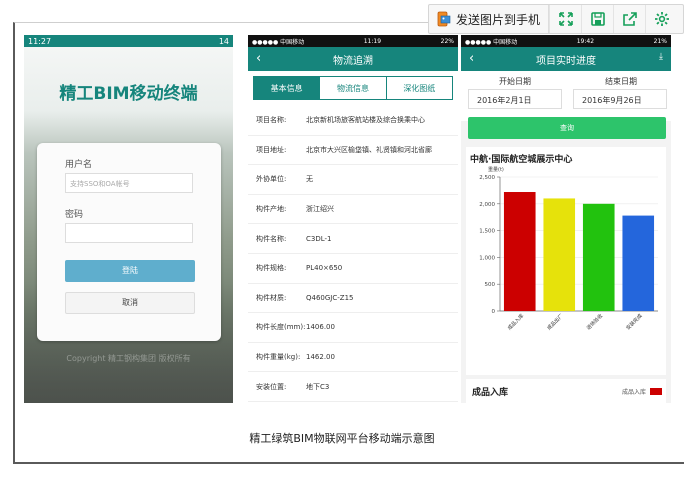  Describe the element at coordinates (656, 391) in the screenshot. I see `legend-swatch` at that location.